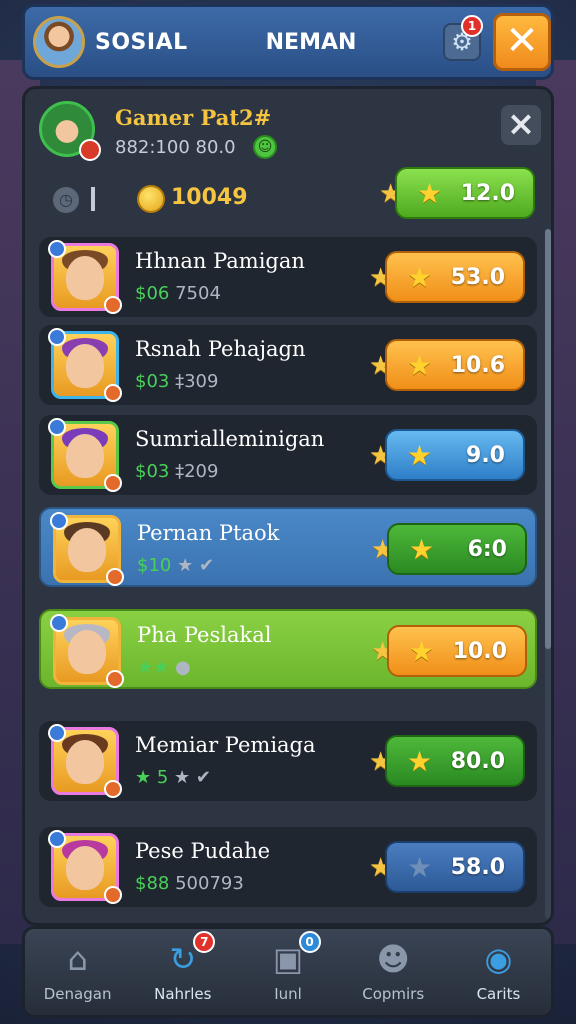 Image resolution: width=576 pixels, height=1024 pixels. What do you see at coordinates (288, 994) in the screenshot?
I see `nav-label: Iunl` at bounding box center [288, 994].